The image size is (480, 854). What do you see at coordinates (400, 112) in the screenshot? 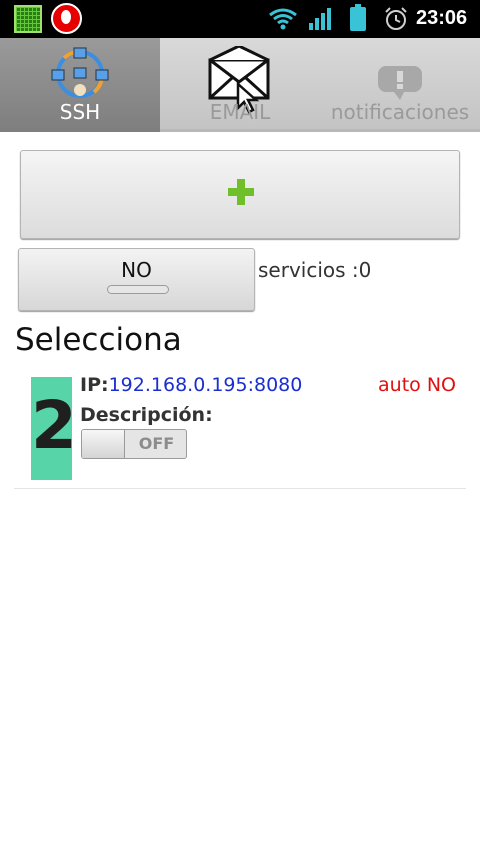
I see `tab-notificaciones-label: notificaciones` at bounding box center [400, 112].